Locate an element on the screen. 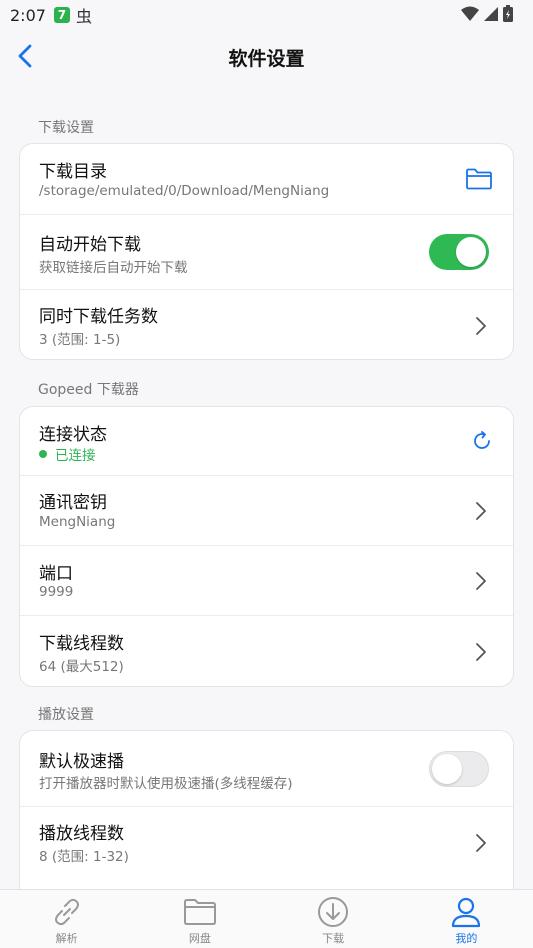 The width and height of the screenshot is (533, 948). status-dot is located at coordinates (43, 454).